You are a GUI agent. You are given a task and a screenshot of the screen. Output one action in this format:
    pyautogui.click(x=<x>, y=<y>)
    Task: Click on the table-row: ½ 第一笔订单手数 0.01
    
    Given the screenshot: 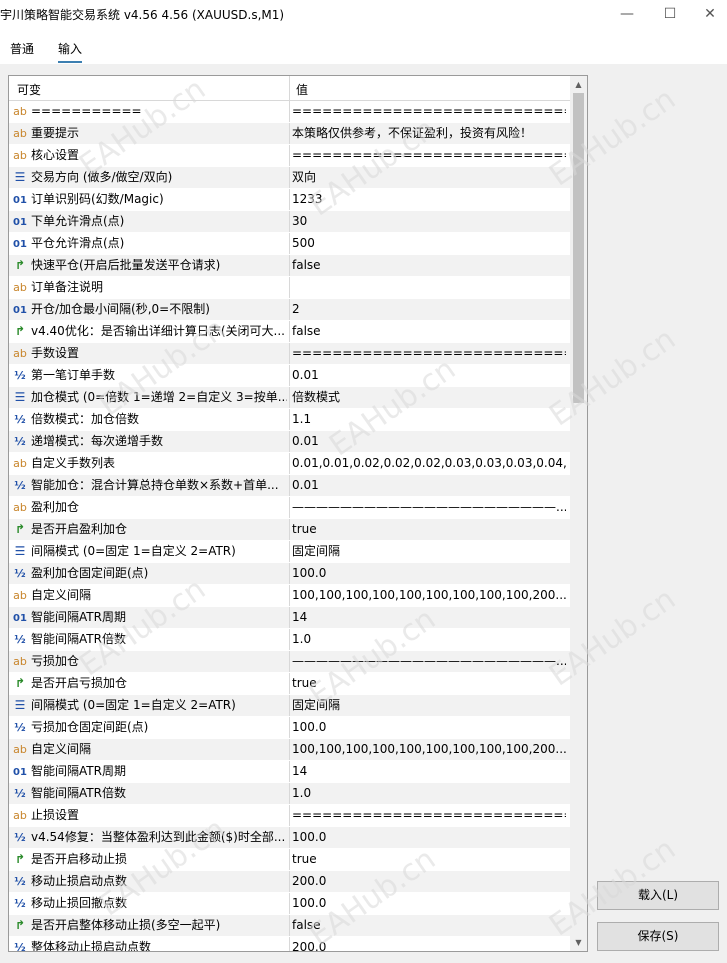 What is the action you would take?
    pyautogui.click(x=289, y=376)
    